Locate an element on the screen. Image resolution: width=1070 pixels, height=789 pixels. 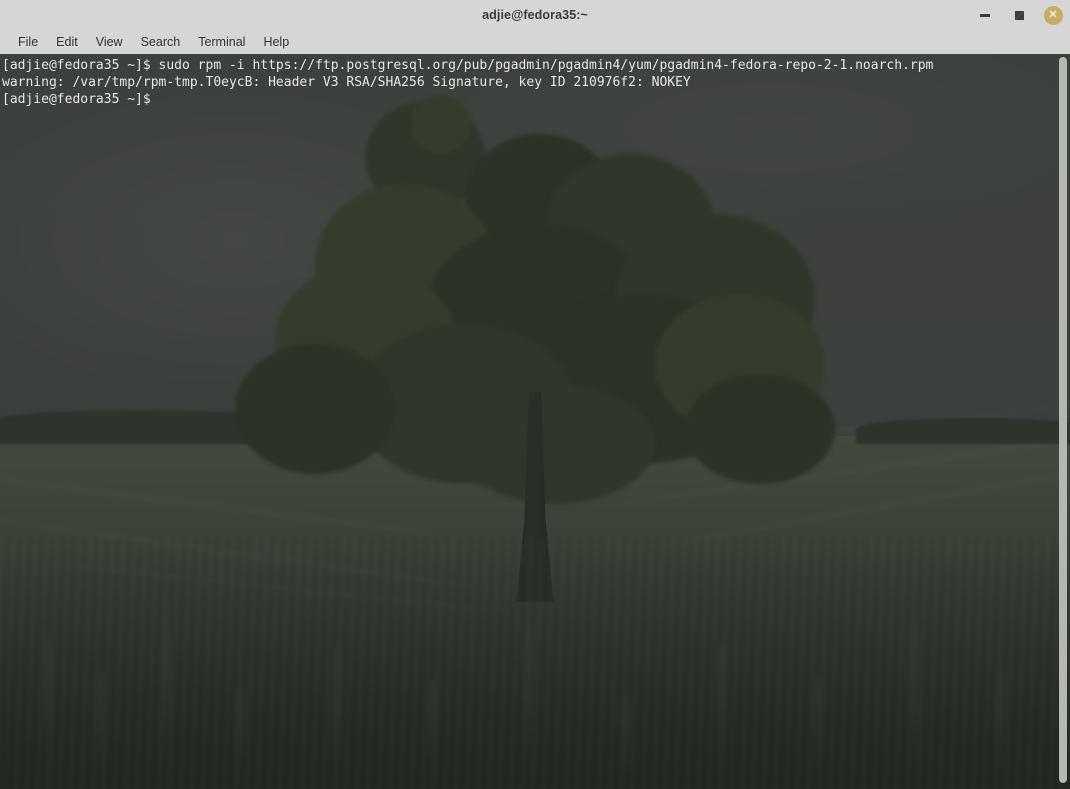
close-icon-glyph: ✕ is located at coordinates (1053, 14).